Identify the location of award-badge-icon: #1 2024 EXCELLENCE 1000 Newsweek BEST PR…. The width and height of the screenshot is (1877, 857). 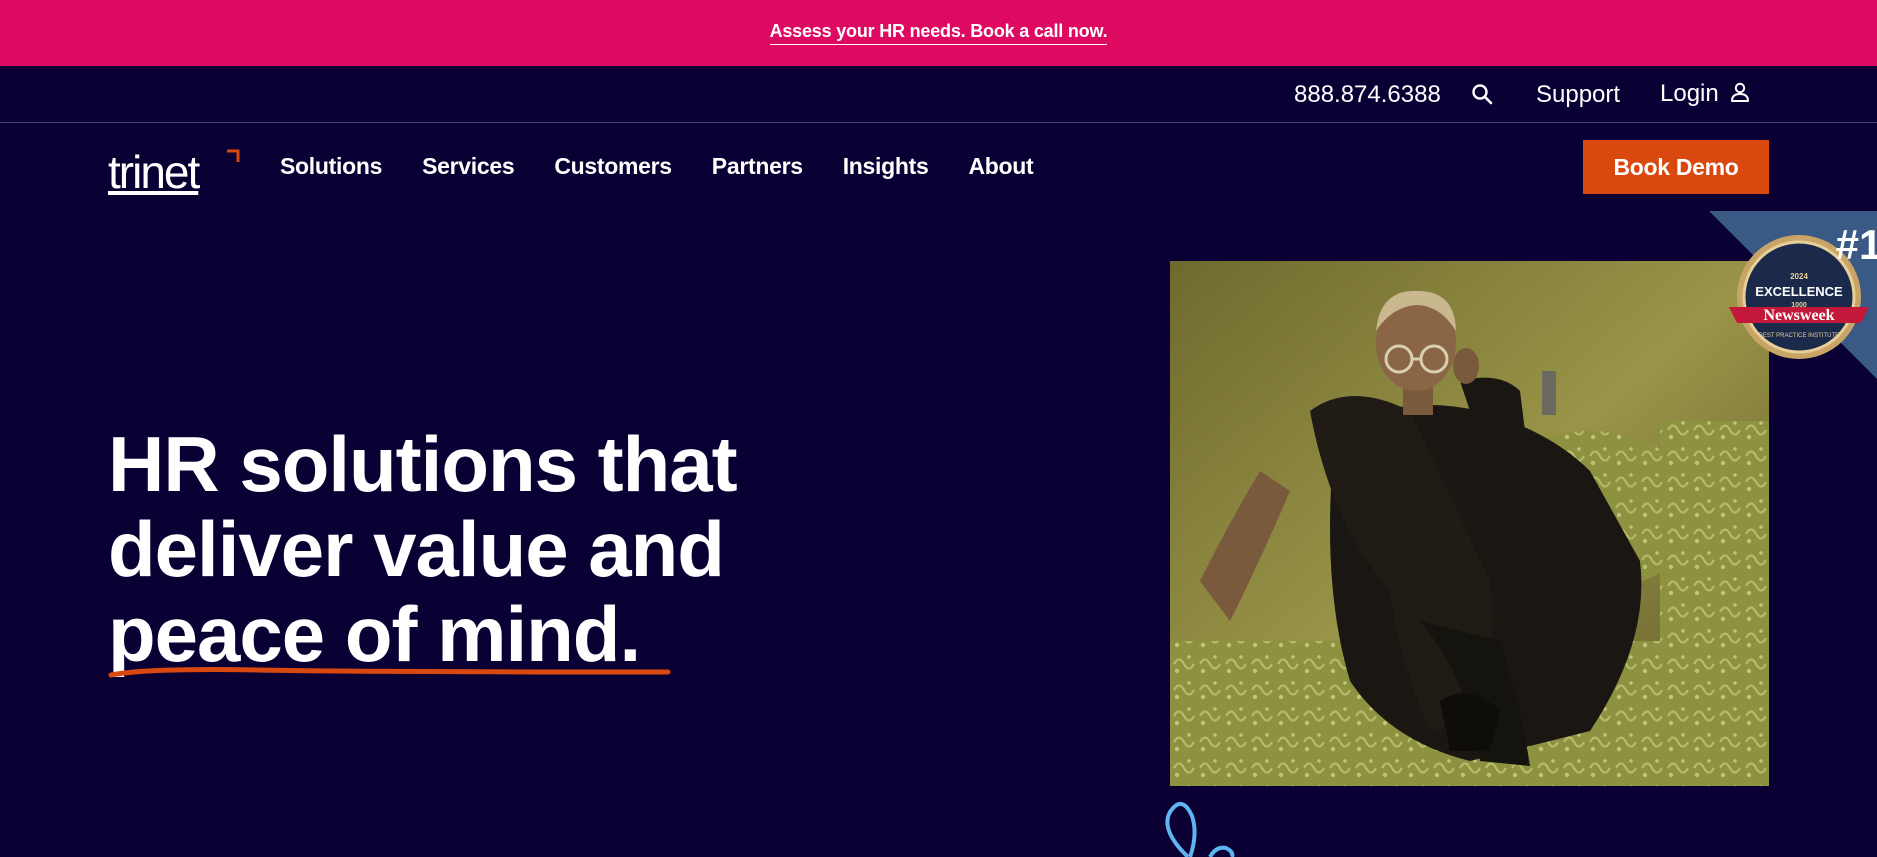
(1793, 295).